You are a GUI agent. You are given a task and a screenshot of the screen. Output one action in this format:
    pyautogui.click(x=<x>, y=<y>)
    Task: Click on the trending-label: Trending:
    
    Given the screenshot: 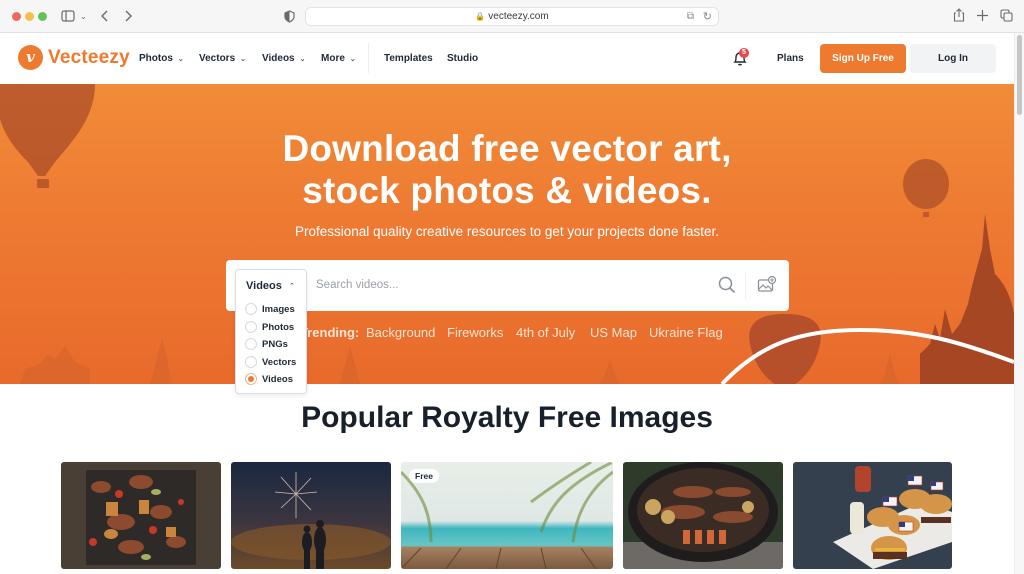 What is the action you would take?
    pyautogui.click(x=330, y=332)
    